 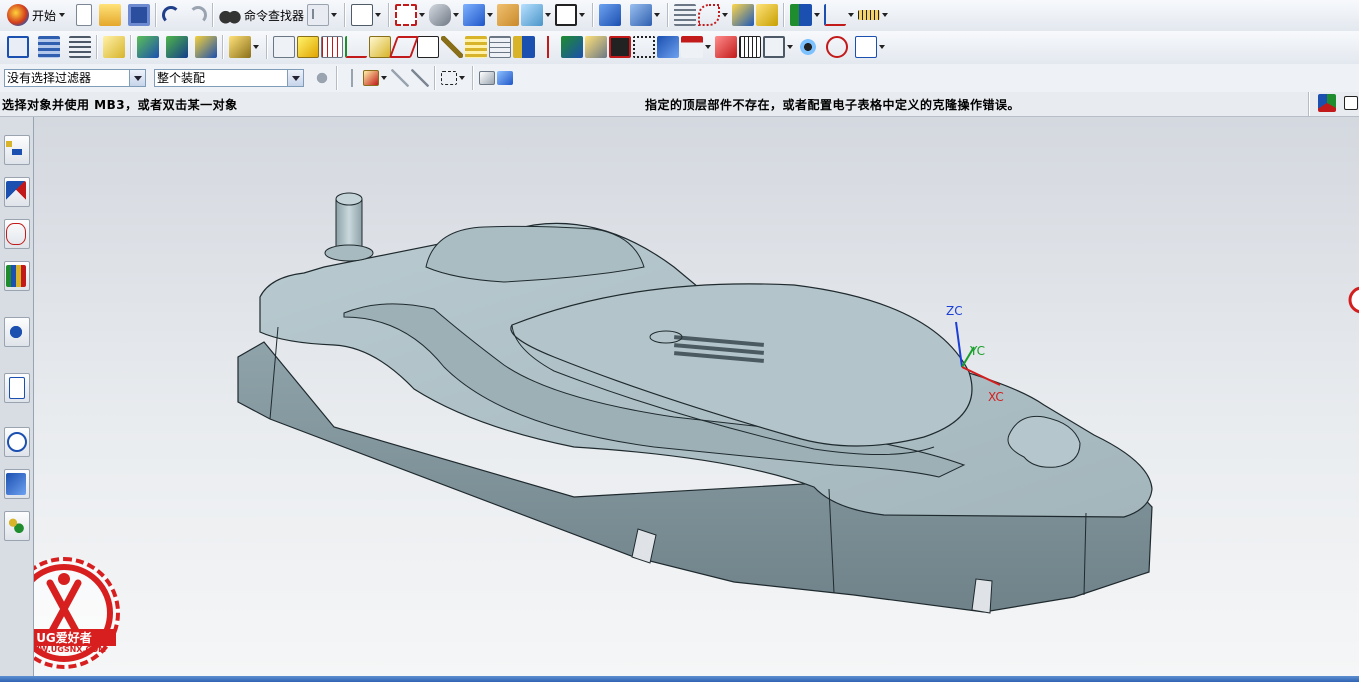 What do you see at coordinates (114, 47) in the screenshot?
I see `eraser-icon` at bounding box center [114, 47].